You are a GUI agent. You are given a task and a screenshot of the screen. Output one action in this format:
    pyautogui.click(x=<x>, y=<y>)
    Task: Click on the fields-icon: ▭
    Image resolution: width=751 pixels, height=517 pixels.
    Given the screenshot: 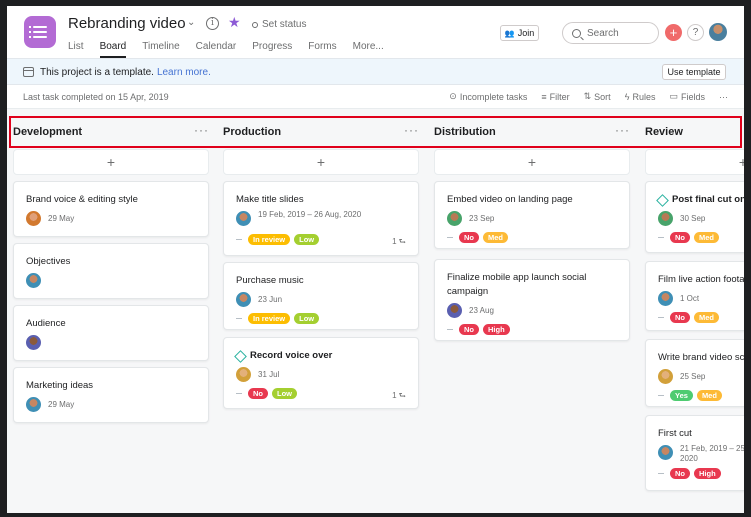 What is the action you would take?
    pyautogui.click(x=673, y=96)
    